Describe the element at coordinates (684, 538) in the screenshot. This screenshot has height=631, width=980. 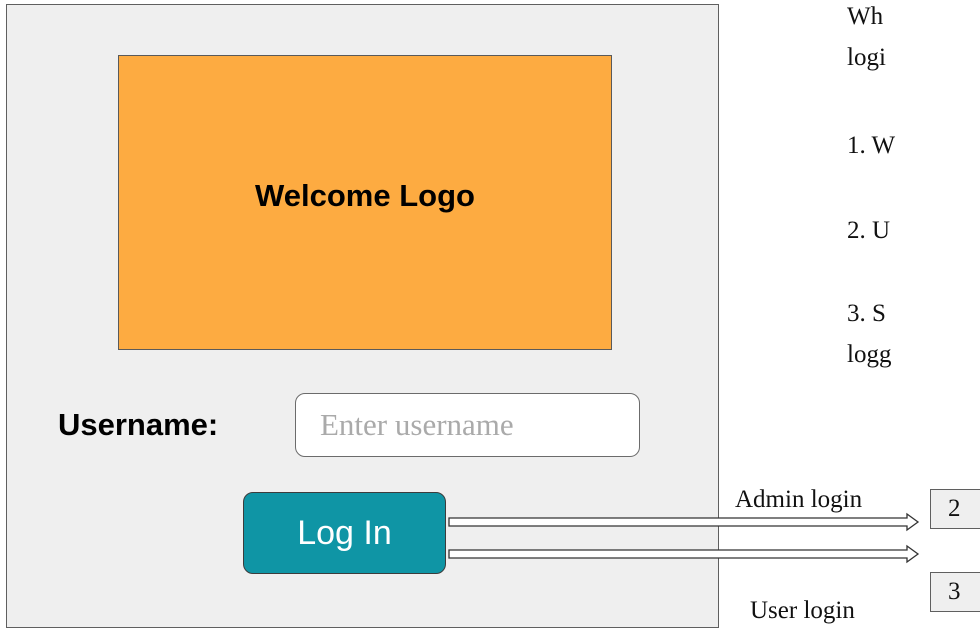
I see `flow-arrows` at that location.